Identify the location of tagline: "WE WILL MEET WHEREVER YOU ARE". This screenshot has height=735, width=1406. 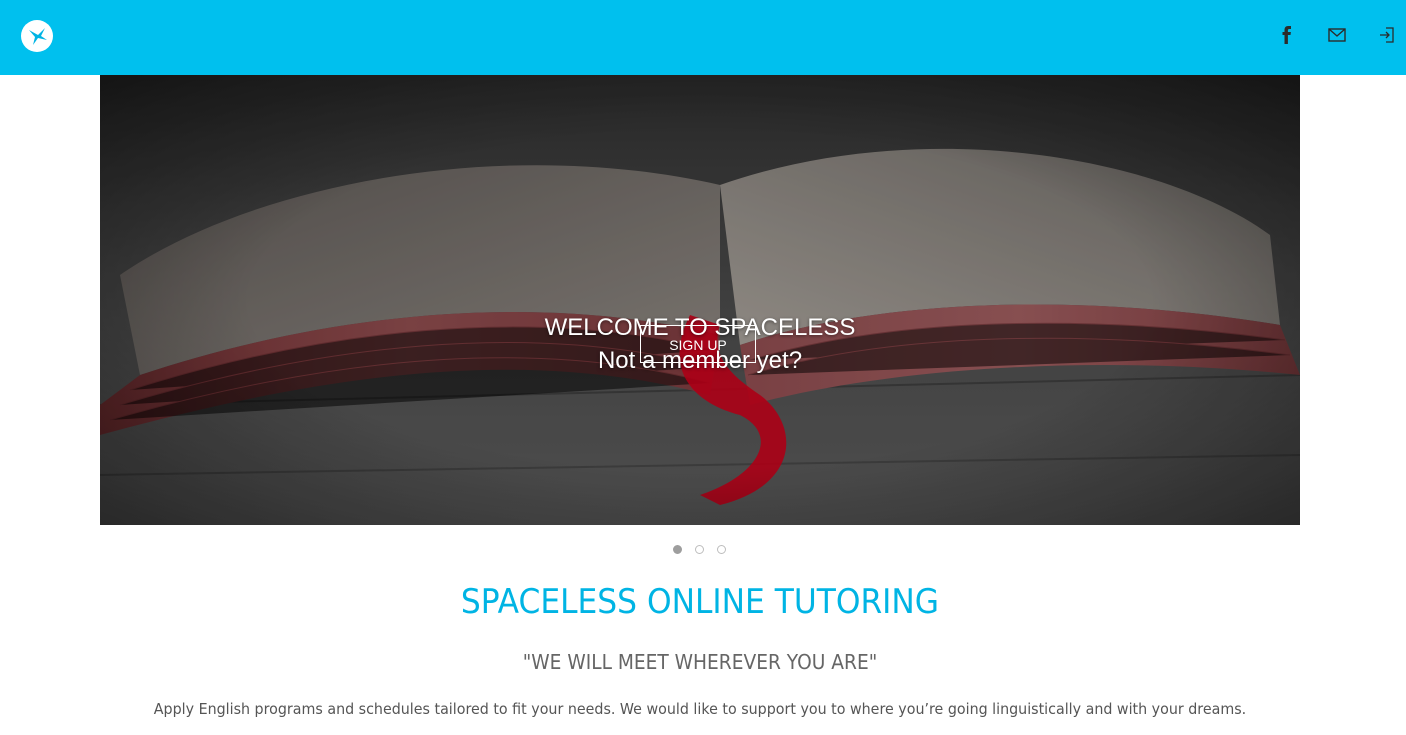
(700, 662).